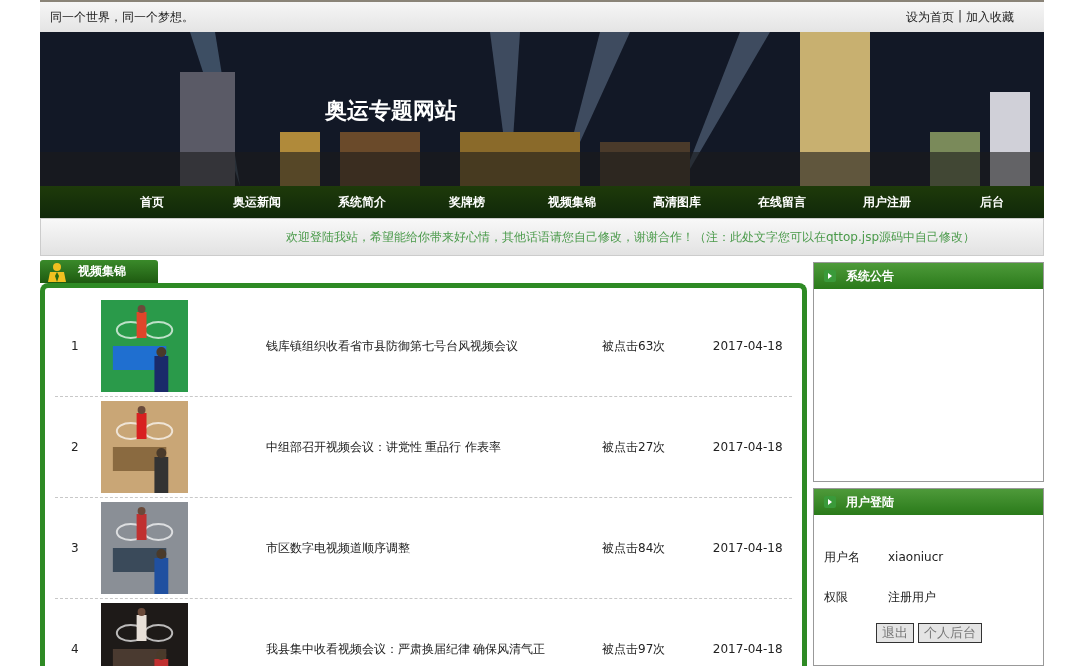 Image resolution: width=1080 pixels, height=666 pixels. I want to click on nav-link: 在线留言, so click(782, 202).